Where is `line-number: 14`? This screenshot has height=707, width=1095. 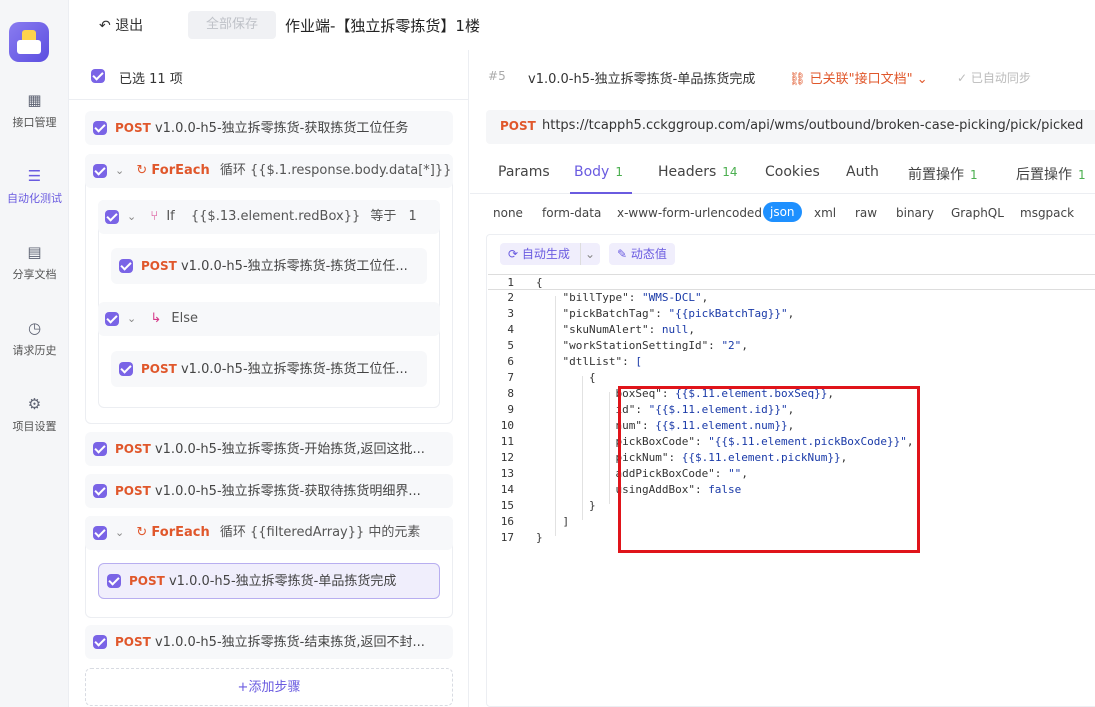 line-number: 14 is located at coordinates (507, 489).